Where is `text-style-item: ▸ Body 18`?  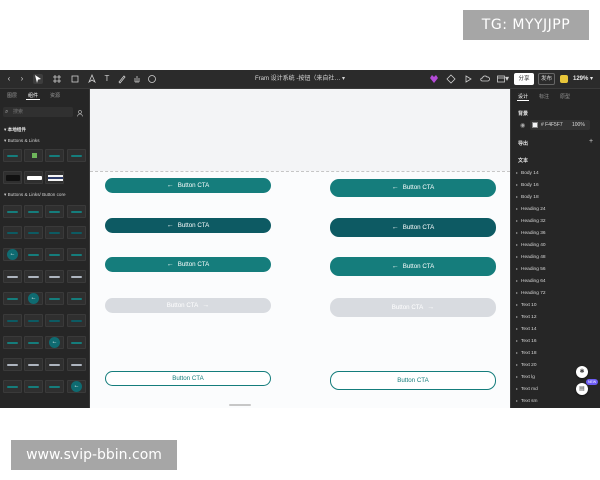 text-style-item: ▸ Body 18 is located at coordinates (527, 197).